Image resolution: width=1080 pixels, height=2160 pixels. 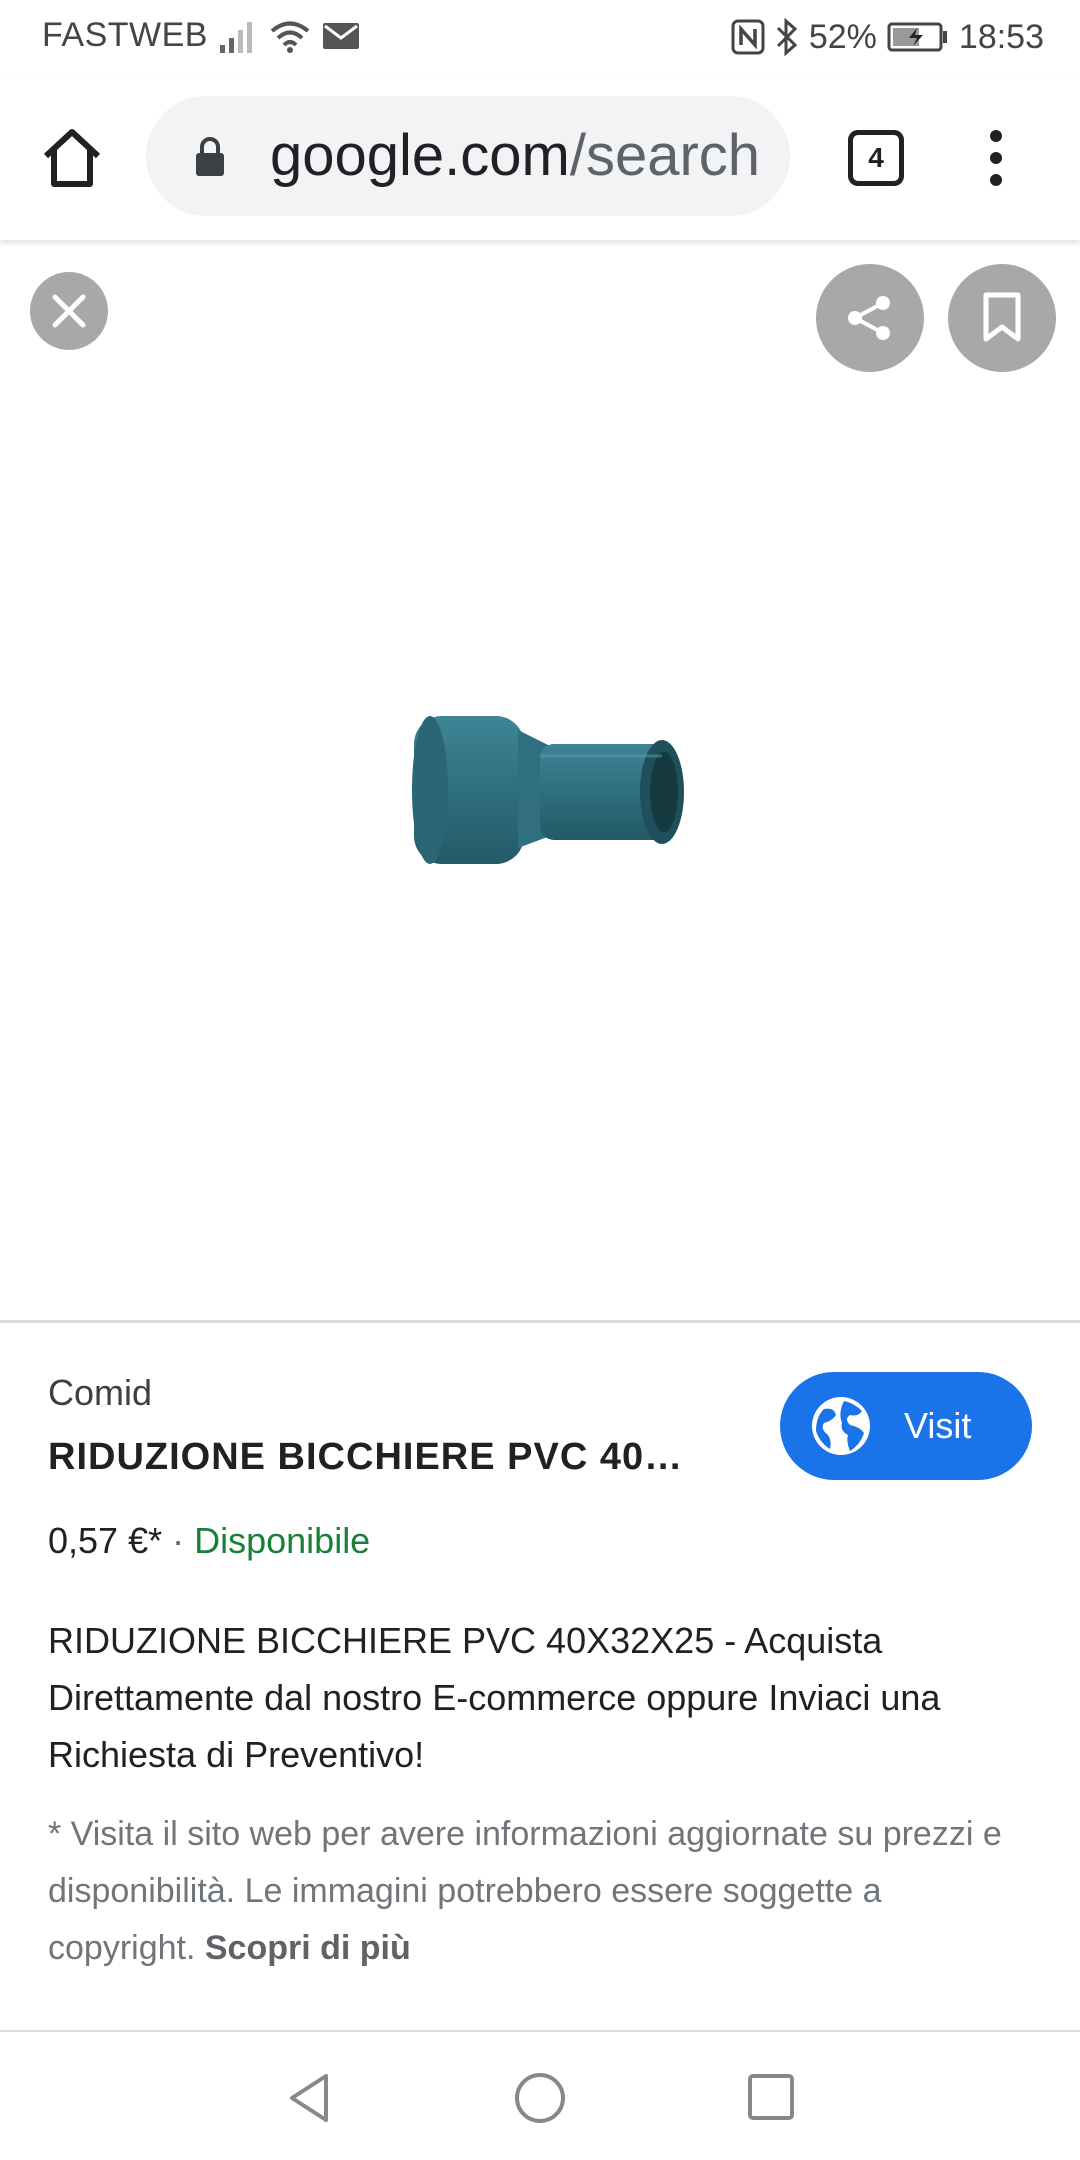 I want to click on url-host: google.com, so click(x=420, y=155).